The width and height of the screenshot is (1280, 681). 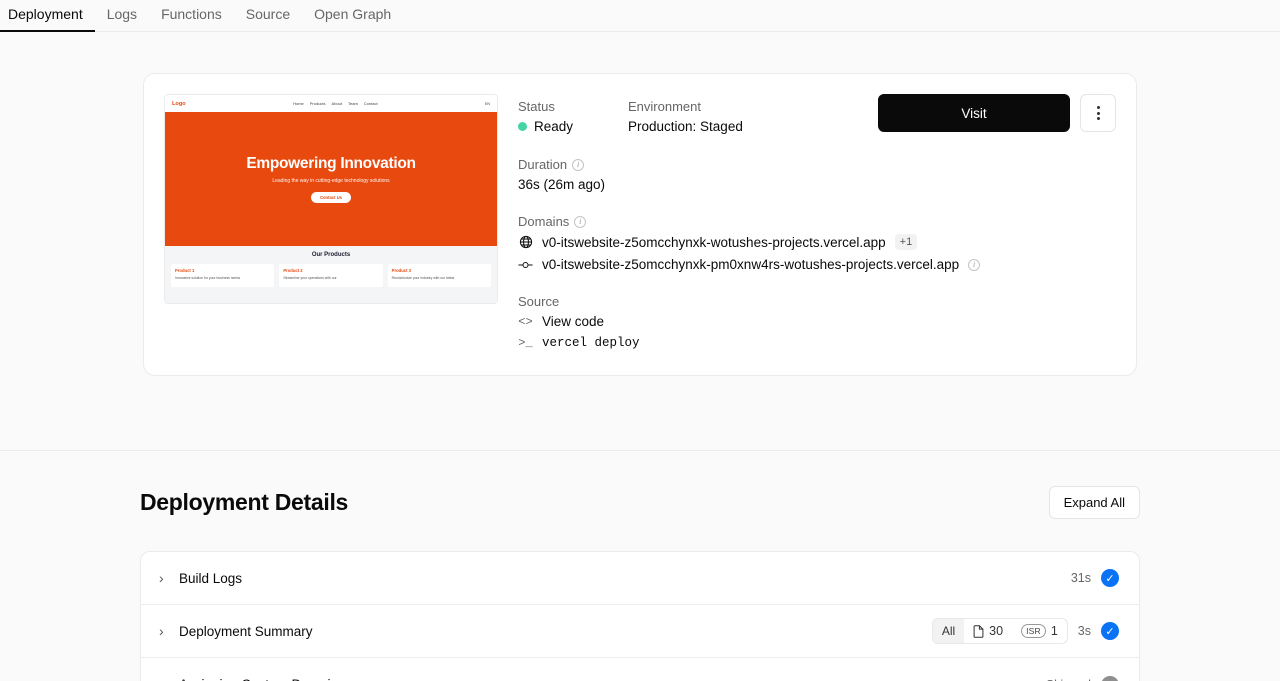 What do you see at coordinates (1054, 631) in the screenshot?
I see `isr-count: 1` at bounding box center [1054, 631].